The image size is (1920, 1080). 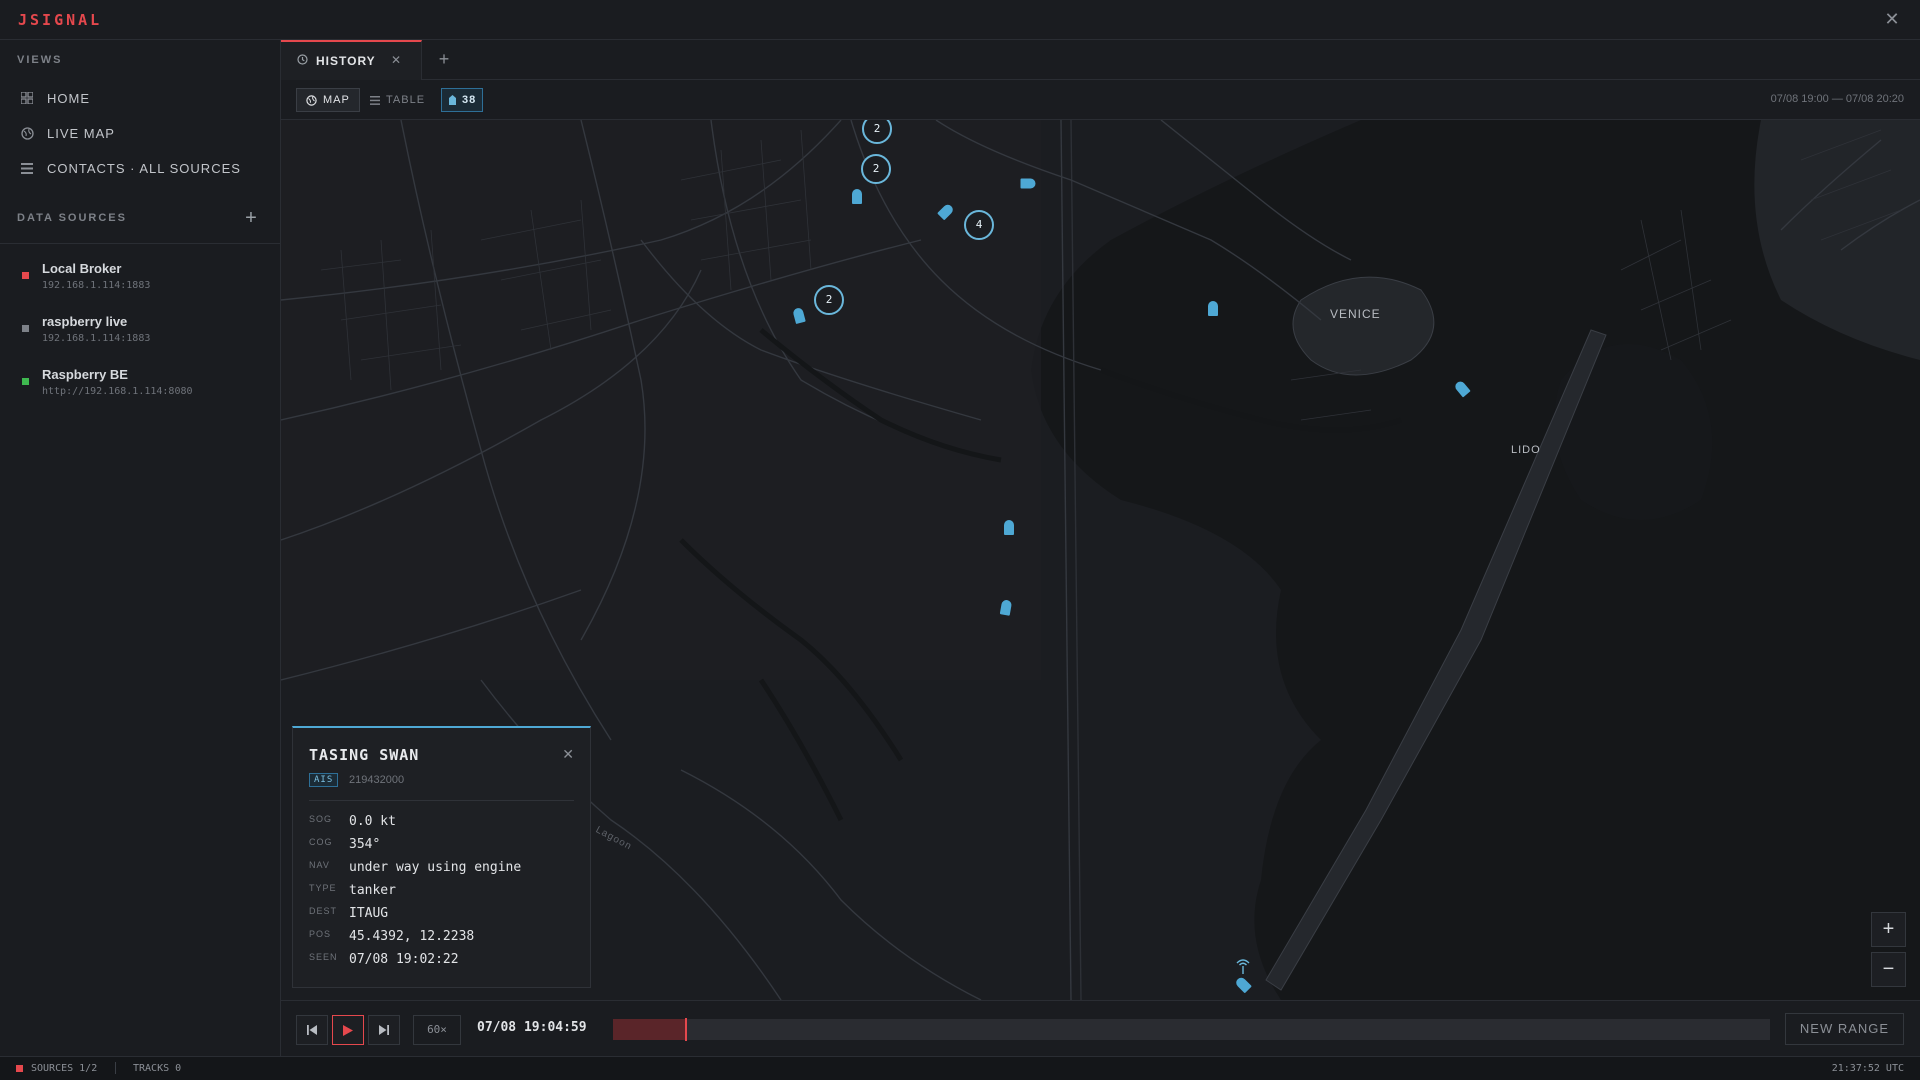 What do you see at coordinates (140, 133) in the screenshot?
I see `sidebar-item-live-map: LIVE MAP` at bounding box center [140, 133].